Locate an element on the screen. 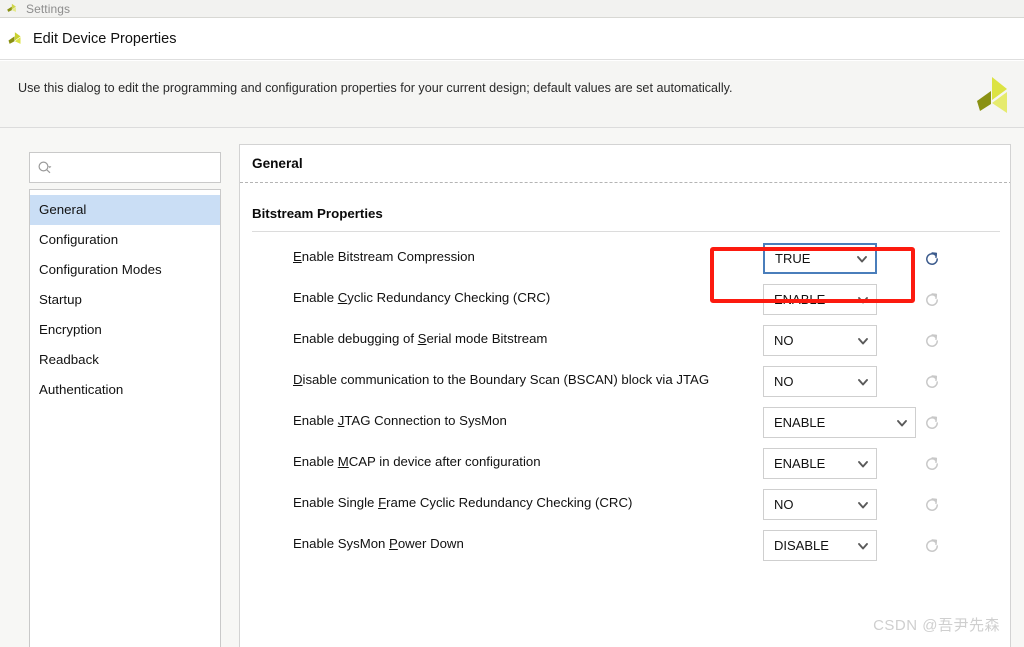 The image size is (1024, 647). property-label-mnemonic: P is located at coordinates (393, 543).